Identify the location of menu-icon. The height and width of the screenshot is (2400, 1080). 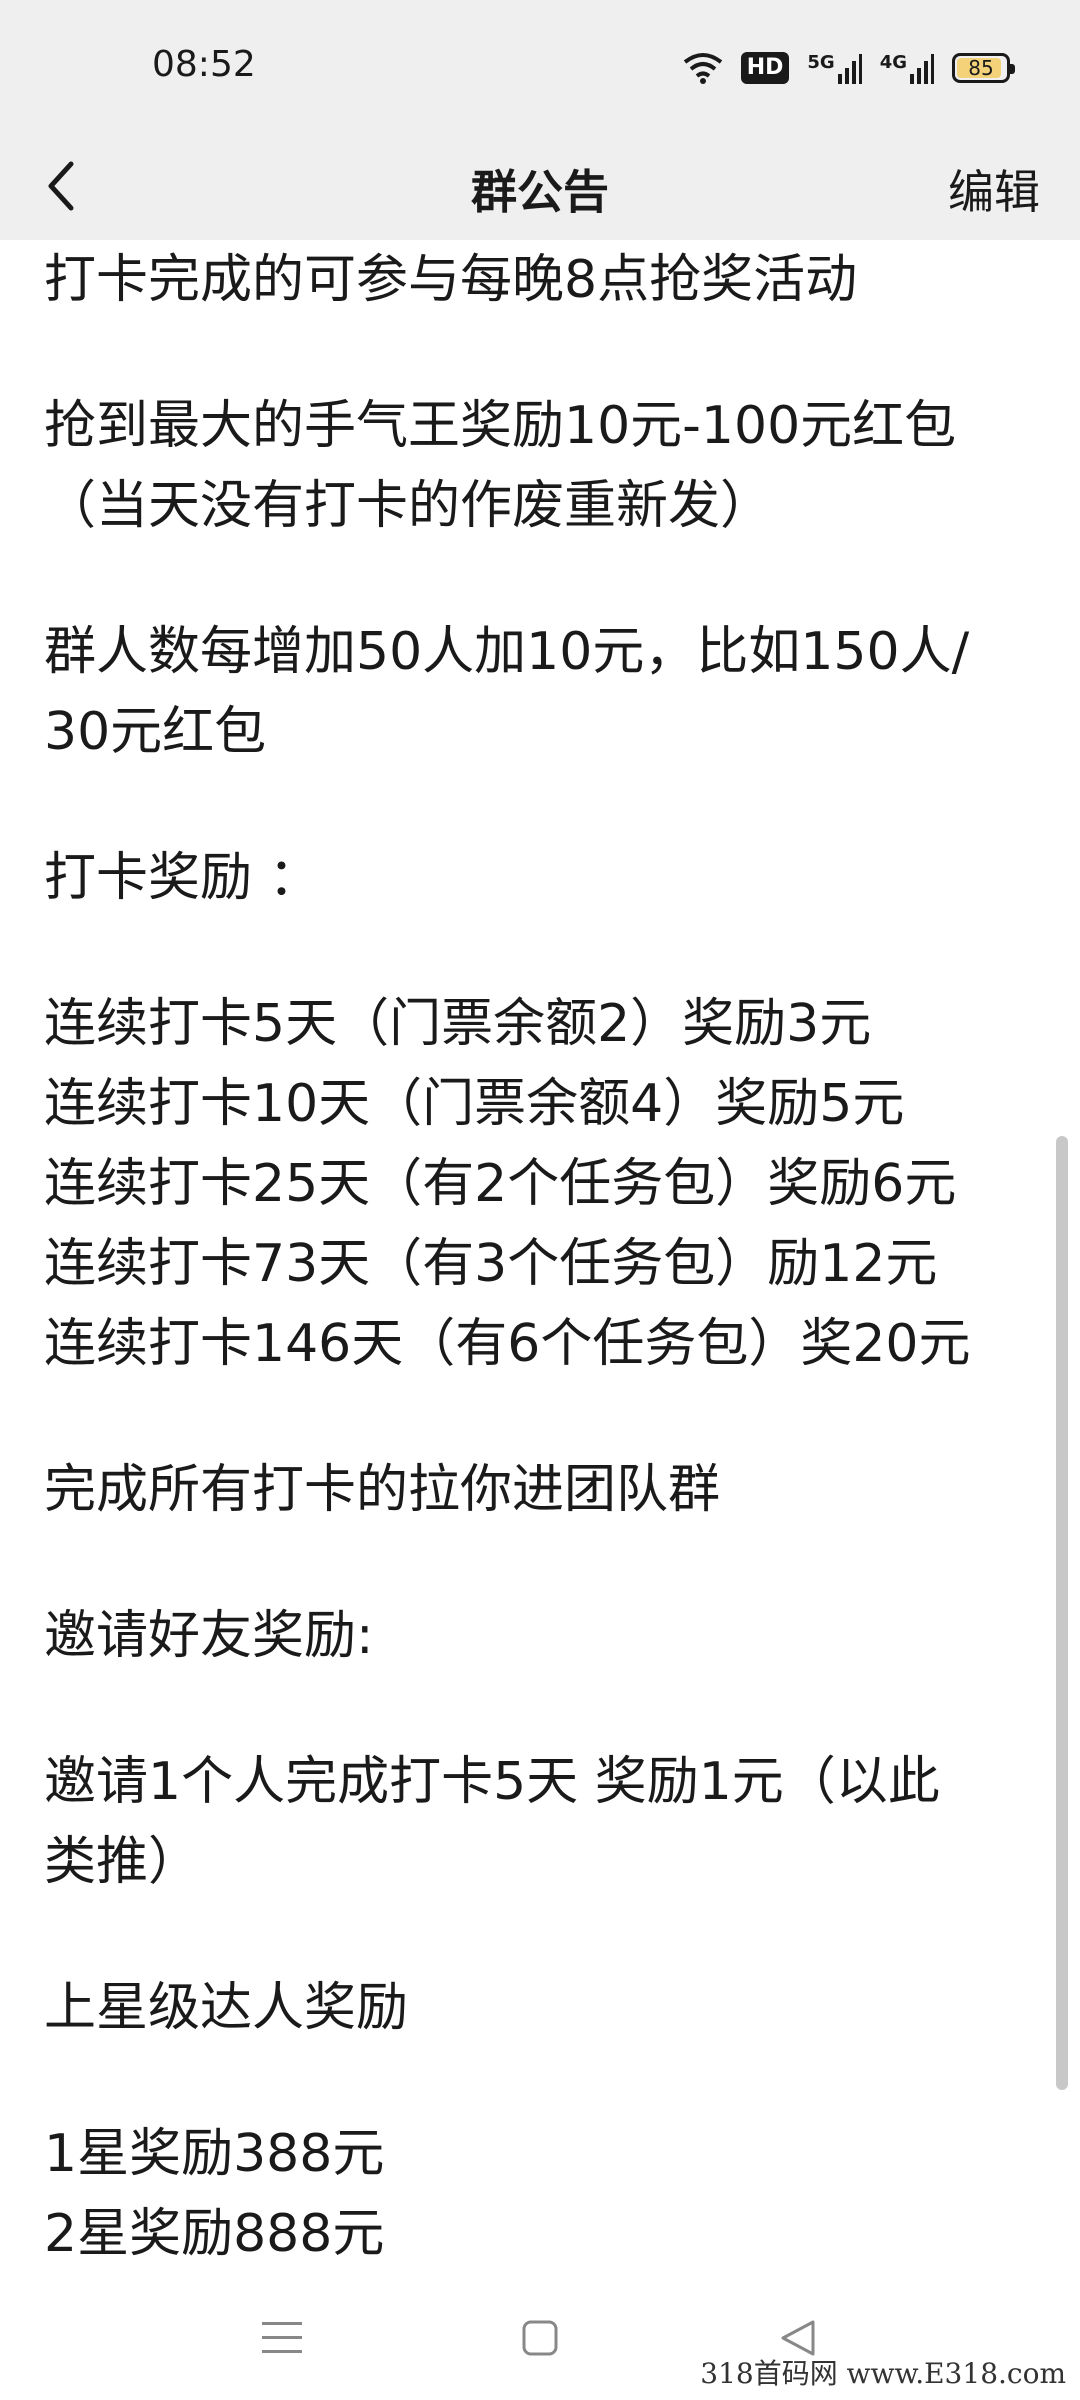
(282, 2337).